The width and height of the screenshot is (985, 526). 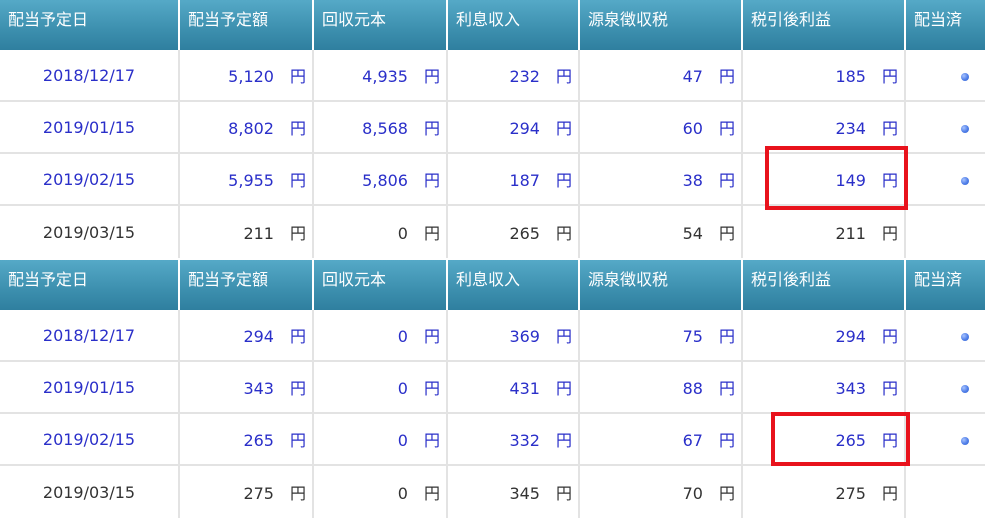 I want to click on interest-value: 332, so click(x=524, y=440).